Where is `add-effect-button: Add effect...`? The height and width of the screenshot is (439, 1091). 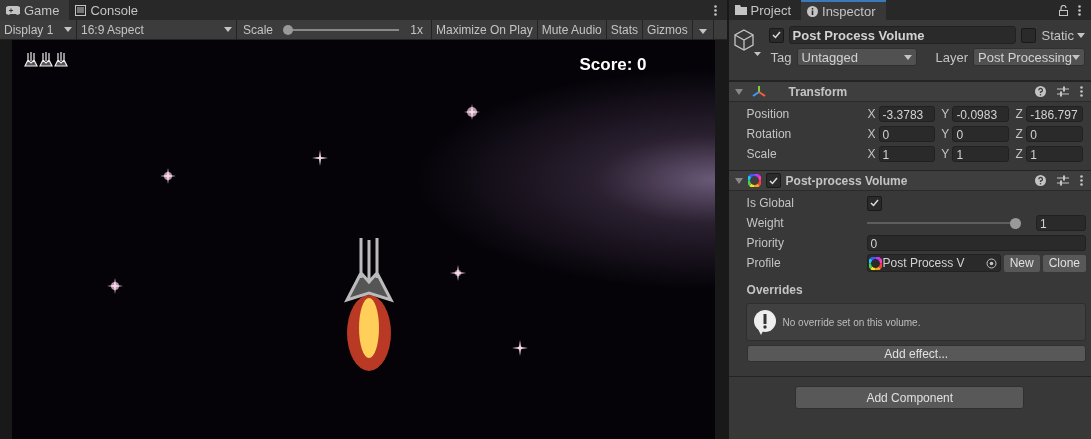
add-effect-button: Add effect... is located at coordinates (916, 353).